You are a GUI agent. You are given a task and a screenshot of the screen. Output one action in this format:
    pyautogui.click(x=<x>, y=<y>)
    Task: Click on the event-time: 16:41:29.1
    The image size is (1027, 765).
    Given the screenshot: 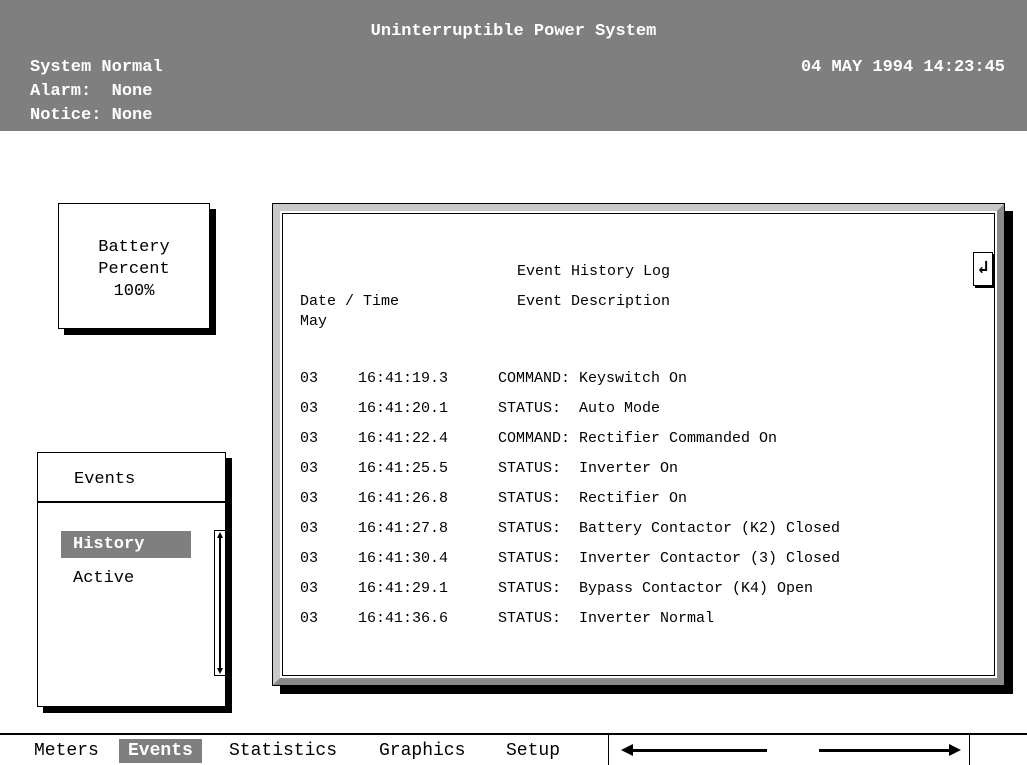 What is the action you would take?
    pyautogui.click(x=403, y=588)
    